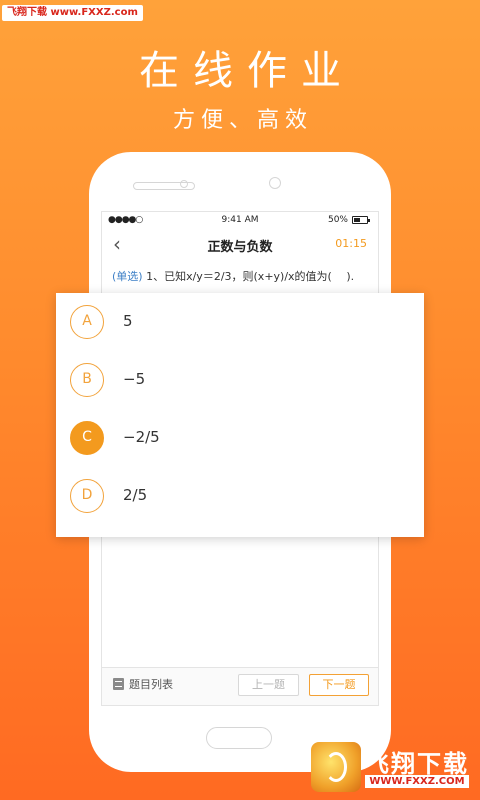  I want to click on countdown-timer: 01:15, so click(351, 243).